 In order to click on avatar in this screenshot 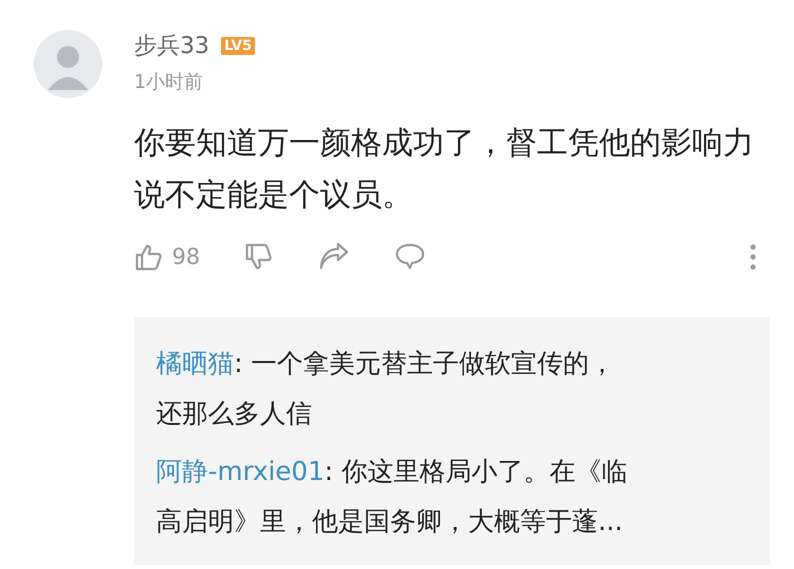, I will do `click(68, 64)`.